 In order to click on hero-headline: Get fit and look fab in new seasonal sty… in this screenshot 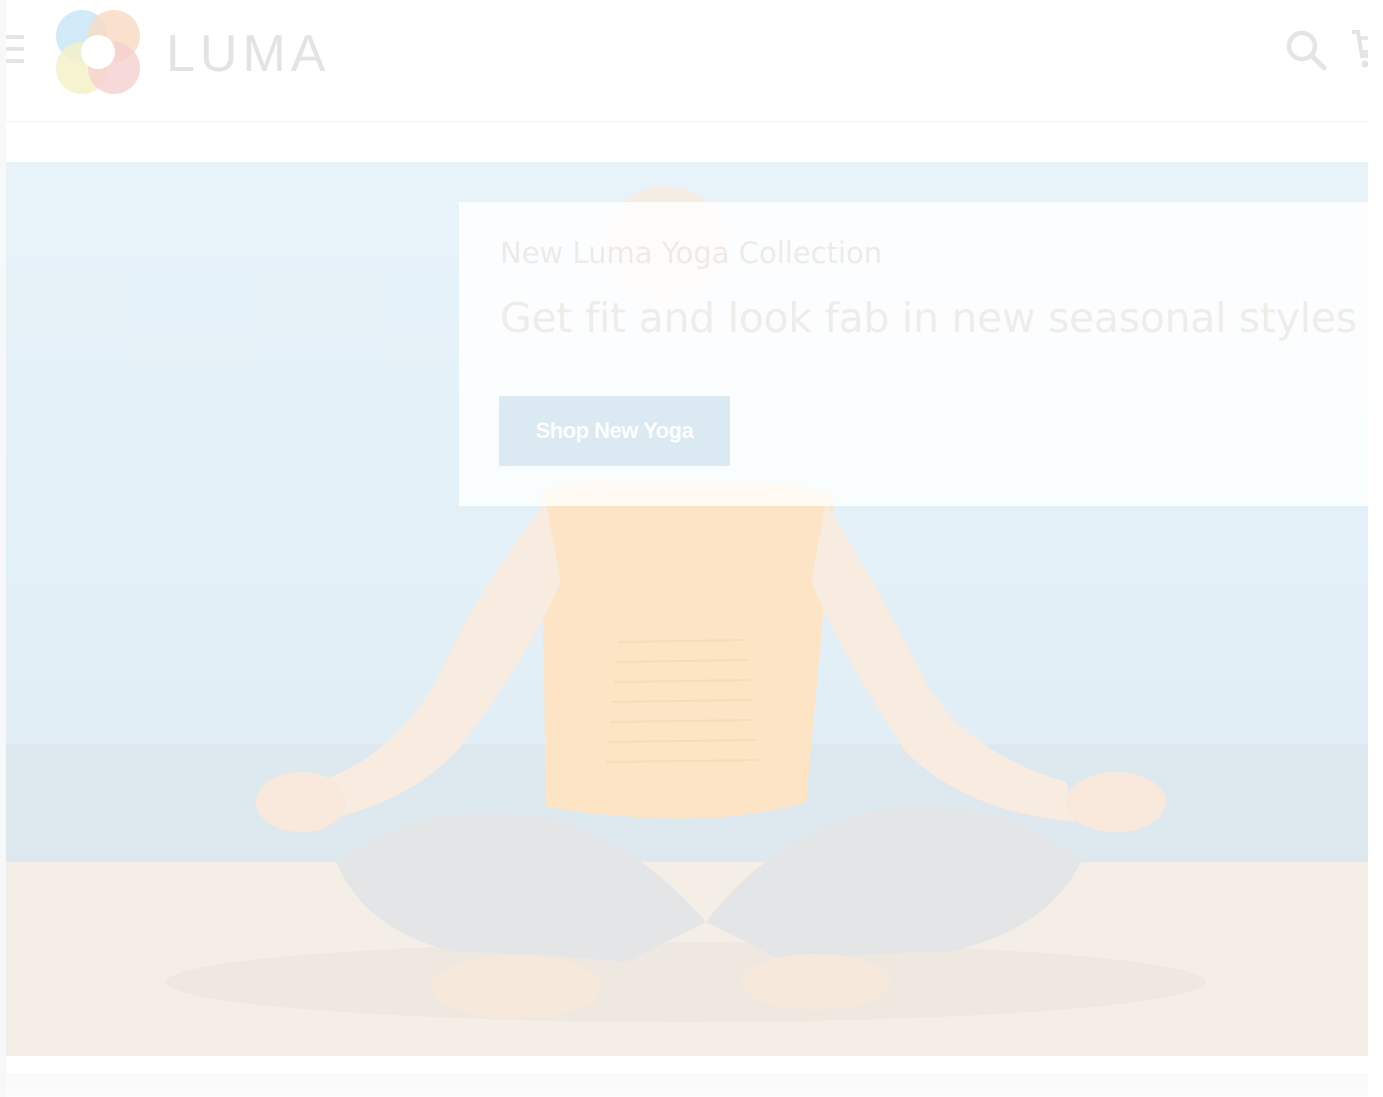, I will do `click(928, 318)`.